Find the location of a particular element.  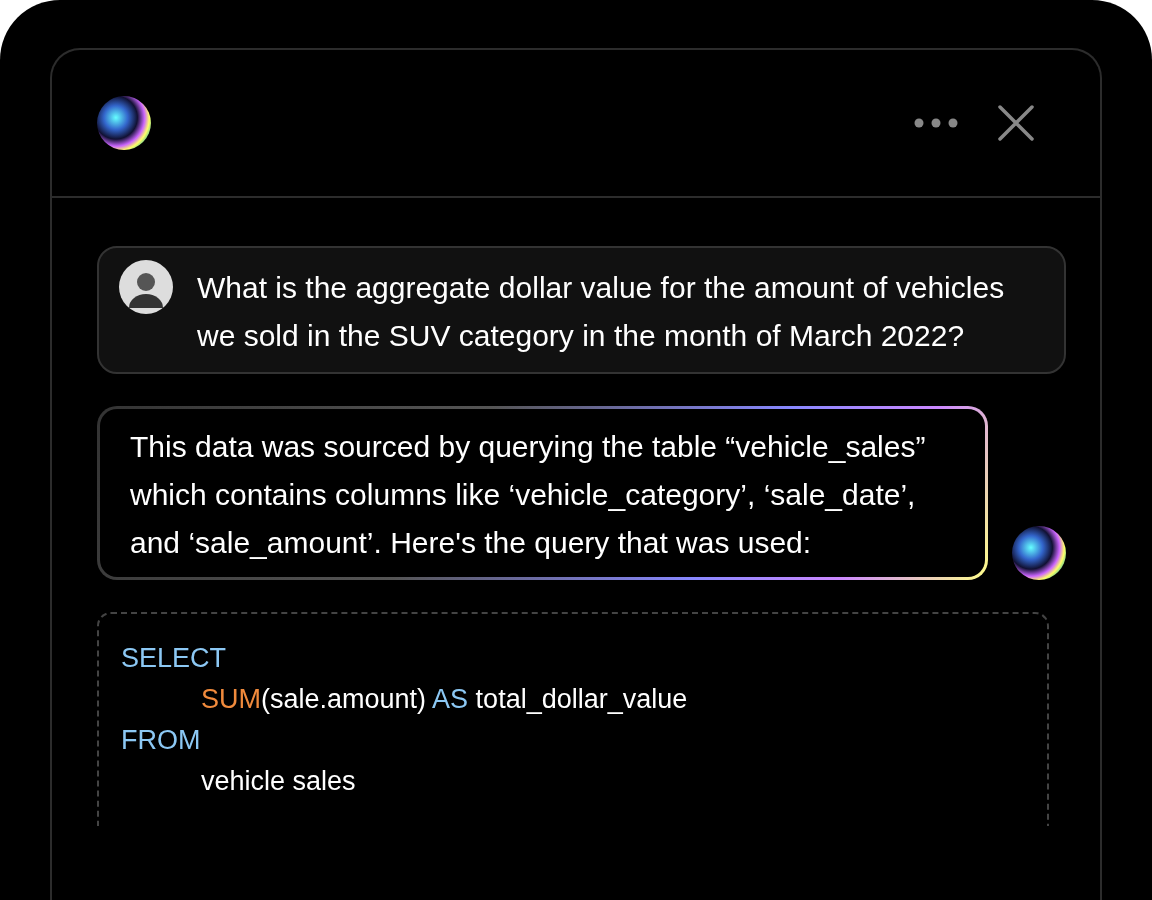

assistant-orb-icon is located at coordinates (1039, 553).